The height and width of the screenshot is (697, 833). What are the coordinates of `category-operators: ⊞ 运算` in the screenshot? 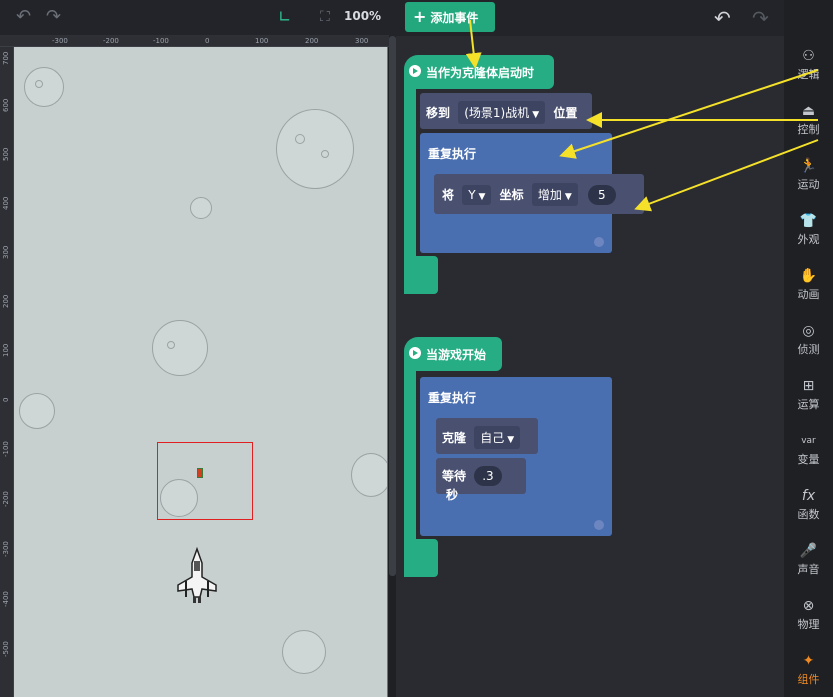 It's located at (808, 393).